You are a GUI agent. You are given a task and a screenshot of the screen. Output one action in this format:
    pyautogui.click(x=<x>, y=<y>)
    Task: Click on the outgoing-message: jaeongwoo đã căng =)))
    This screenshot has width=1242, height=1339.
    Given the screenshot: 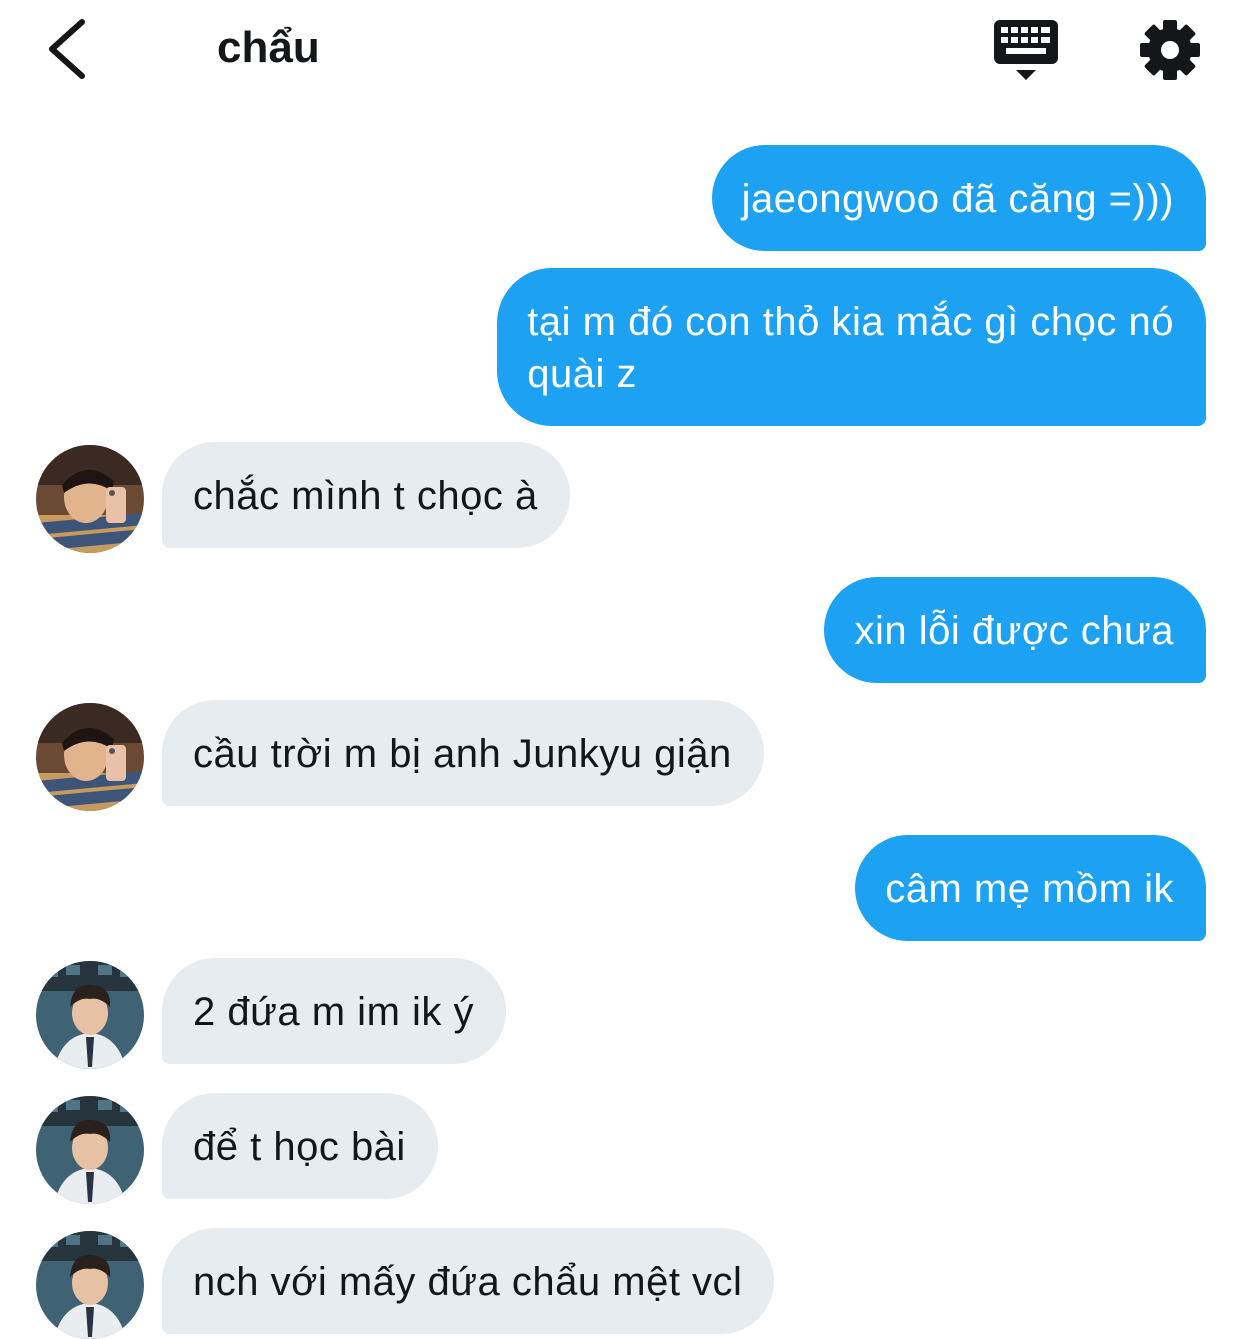 What is the action you would take?
    pyautogui.click(x=958, y=198)
    